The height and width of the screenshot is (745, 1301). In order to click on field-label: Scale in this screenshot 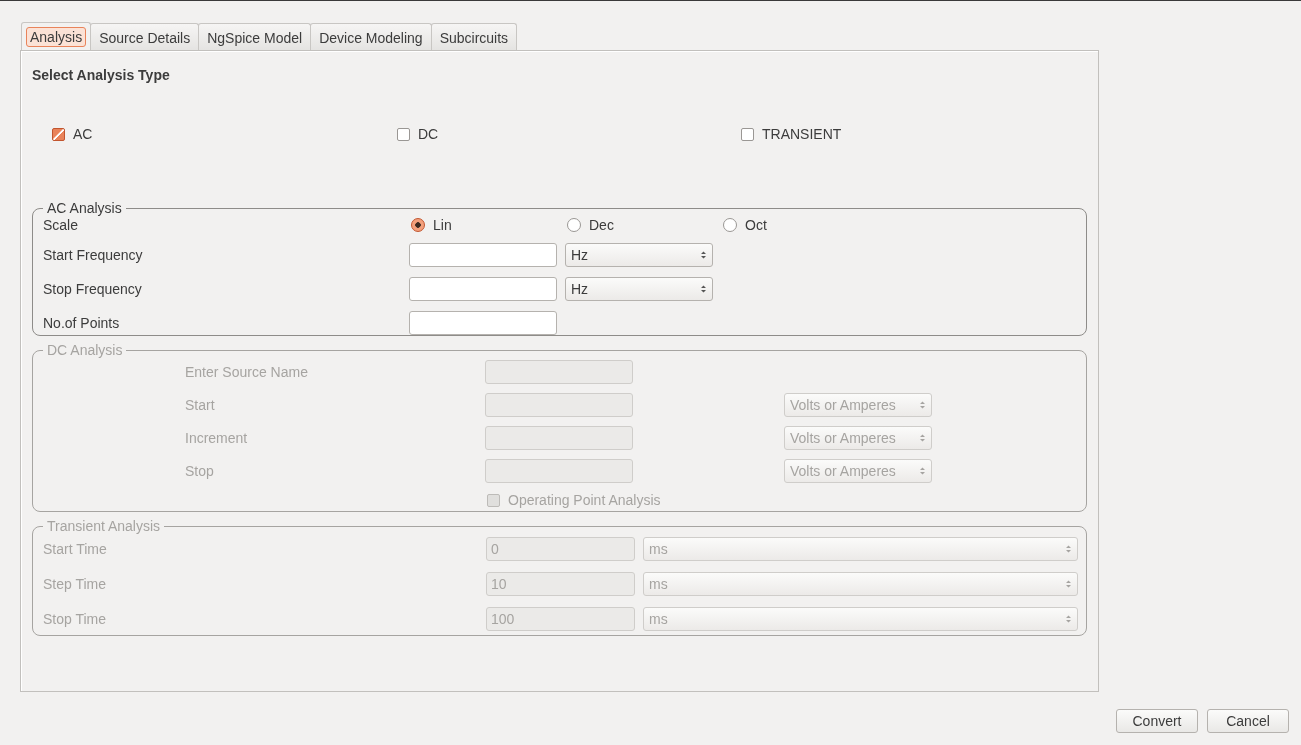, I will do `click(61, 225)`.